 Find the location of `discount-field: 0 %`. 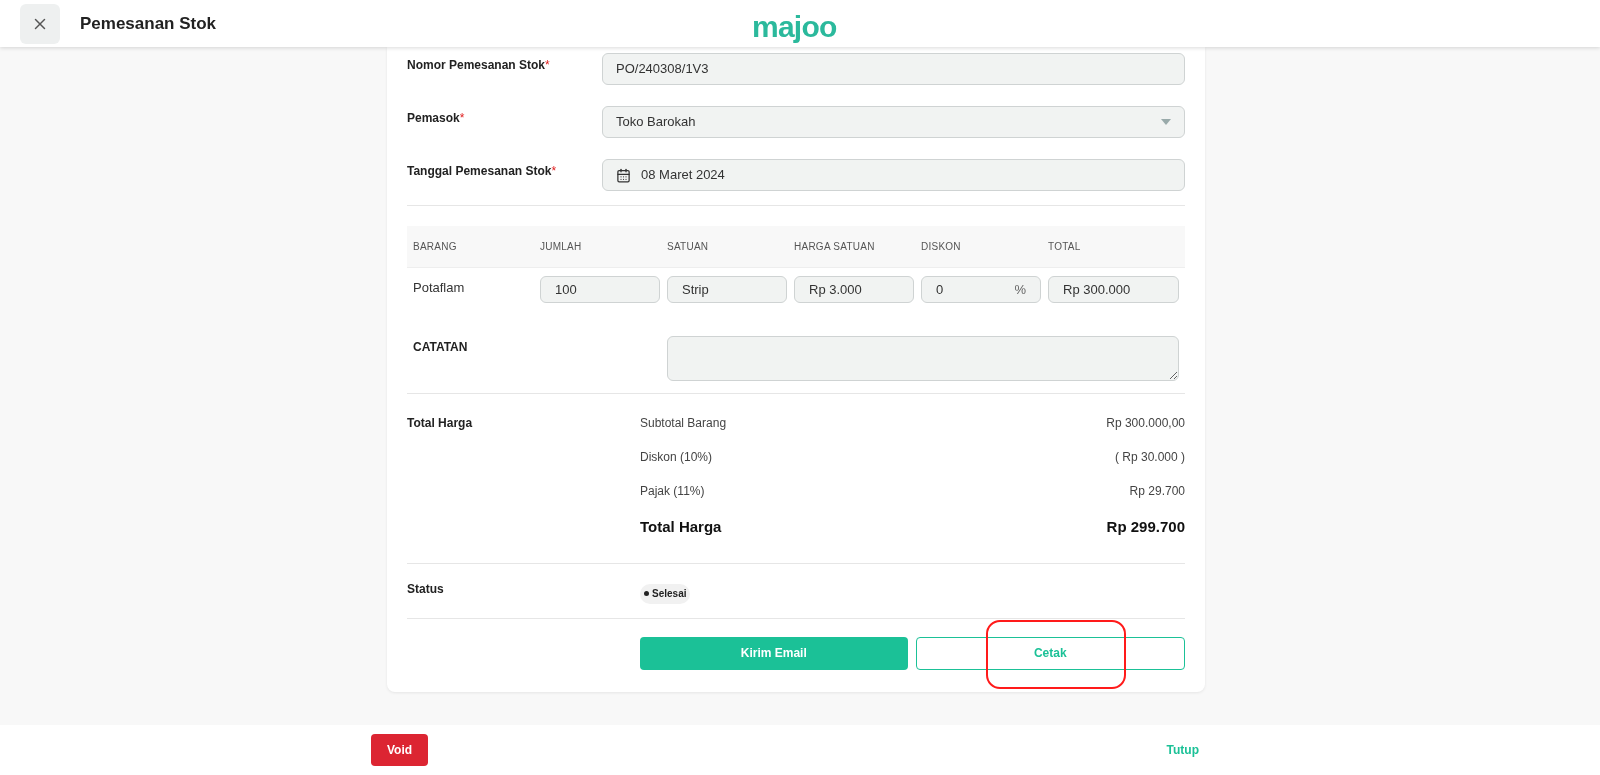

discount-field: 0 % is located at coordinates (981, 289).